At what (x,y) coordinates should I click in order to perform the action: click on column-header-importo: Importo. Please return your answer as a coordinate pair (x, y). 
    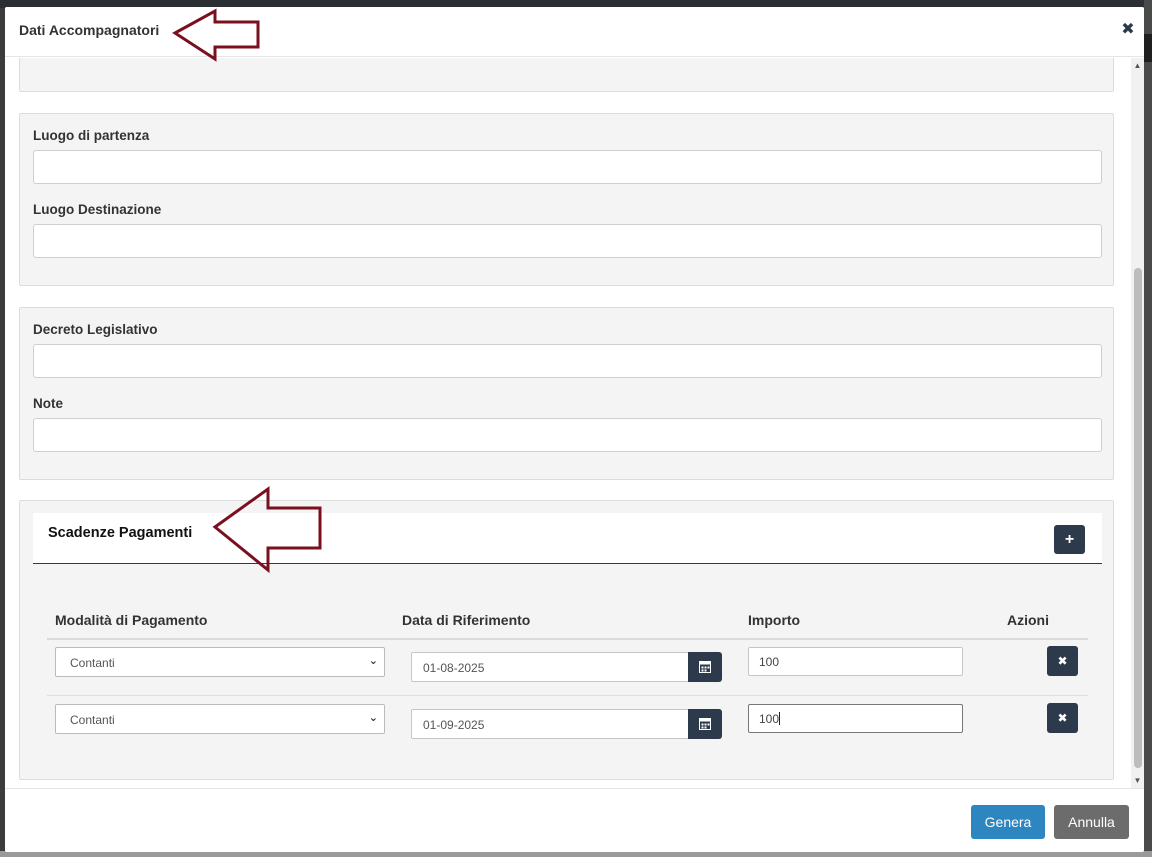
    Looking at the image, I should click on (774, 620).